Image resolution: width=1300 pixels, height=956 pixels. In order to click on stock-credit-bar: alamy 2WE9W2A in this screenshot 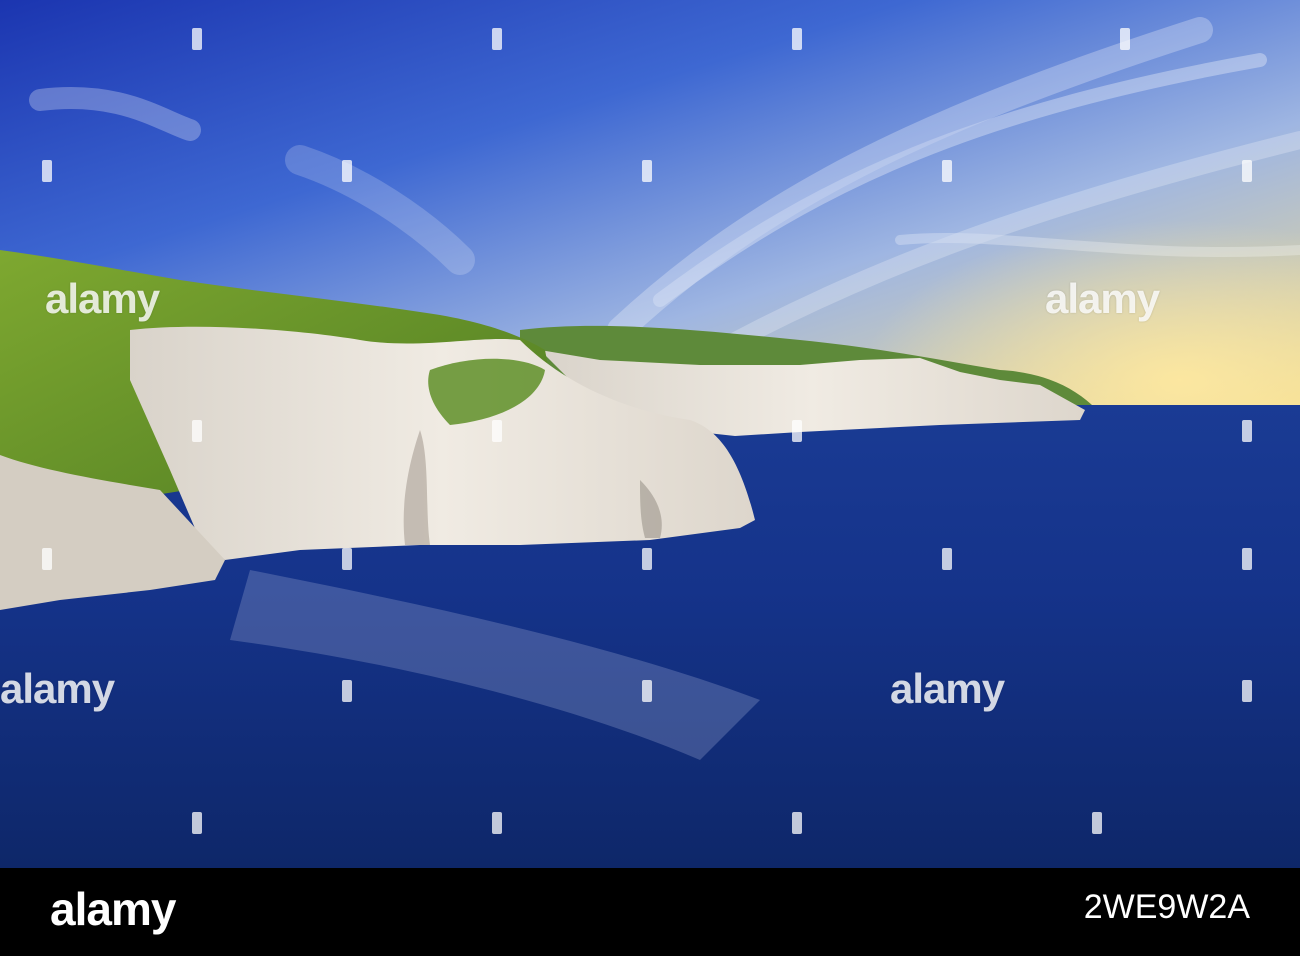, I will do `click(650, 912)`.